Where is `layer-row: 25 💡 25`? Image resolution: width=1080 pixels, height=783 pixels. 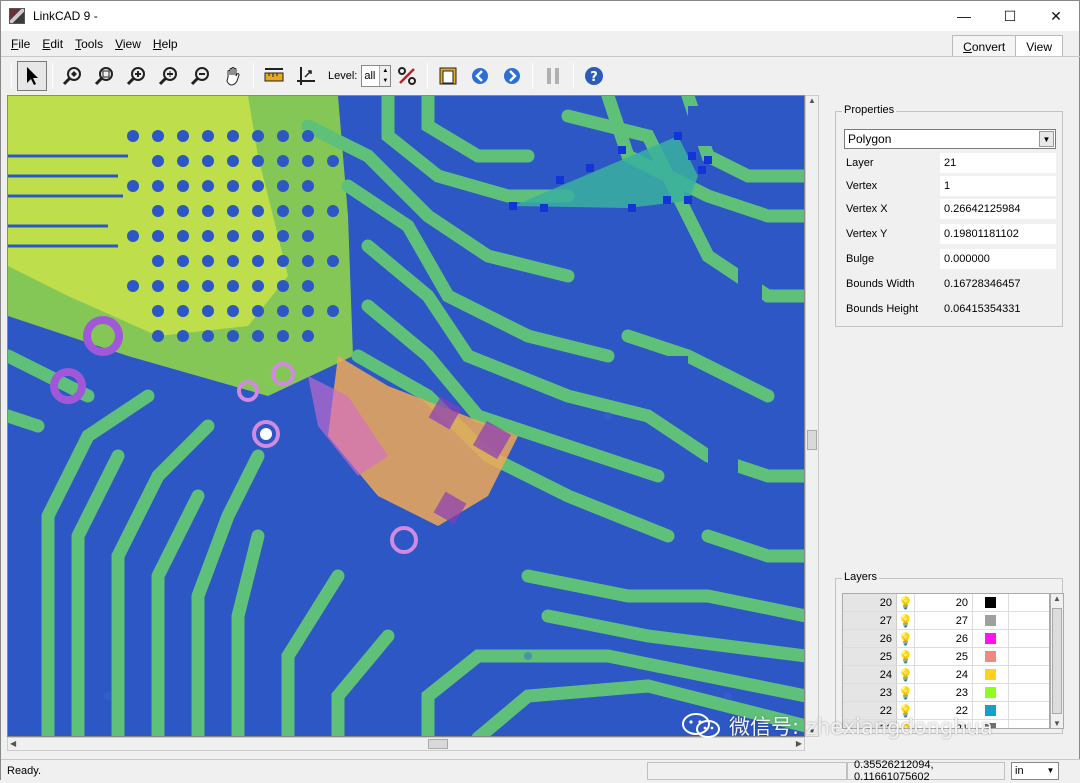 layer-row: 25 💡 25 is located at coordinates (946, 657).